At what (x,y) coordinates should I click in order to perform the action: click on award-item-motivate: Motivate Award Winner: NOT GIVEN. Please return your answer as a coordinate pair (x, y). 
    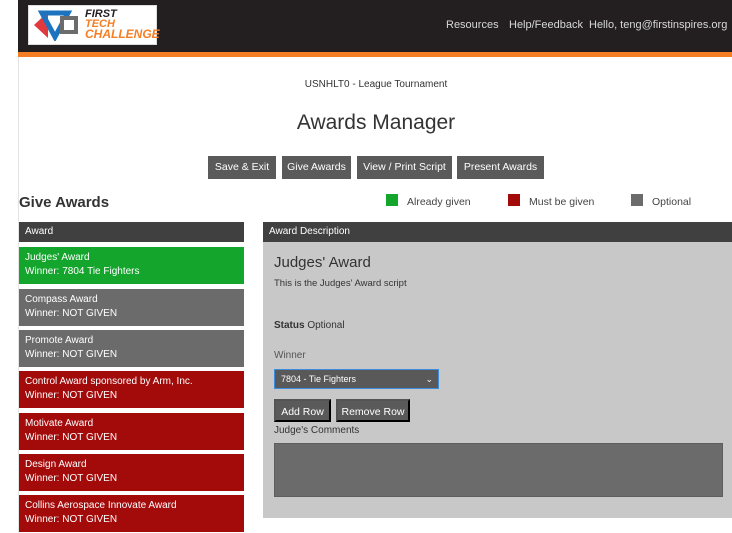
    Looking at the image, I should click on (131, 431).